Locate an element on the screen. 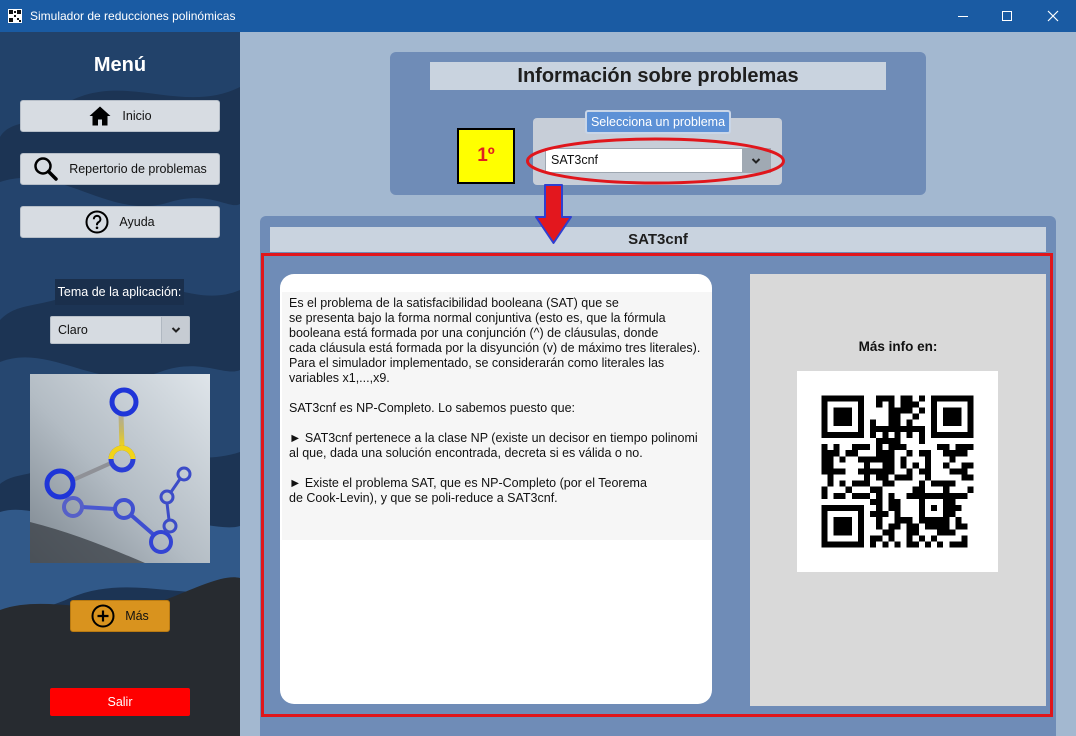  maximize-icon is located at coordinates (1007, 16).